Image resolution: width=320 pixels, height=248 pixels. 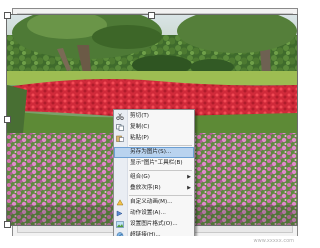 I want to click on menu-item-label: 叠放次序(R), so click(x=145, y=188).